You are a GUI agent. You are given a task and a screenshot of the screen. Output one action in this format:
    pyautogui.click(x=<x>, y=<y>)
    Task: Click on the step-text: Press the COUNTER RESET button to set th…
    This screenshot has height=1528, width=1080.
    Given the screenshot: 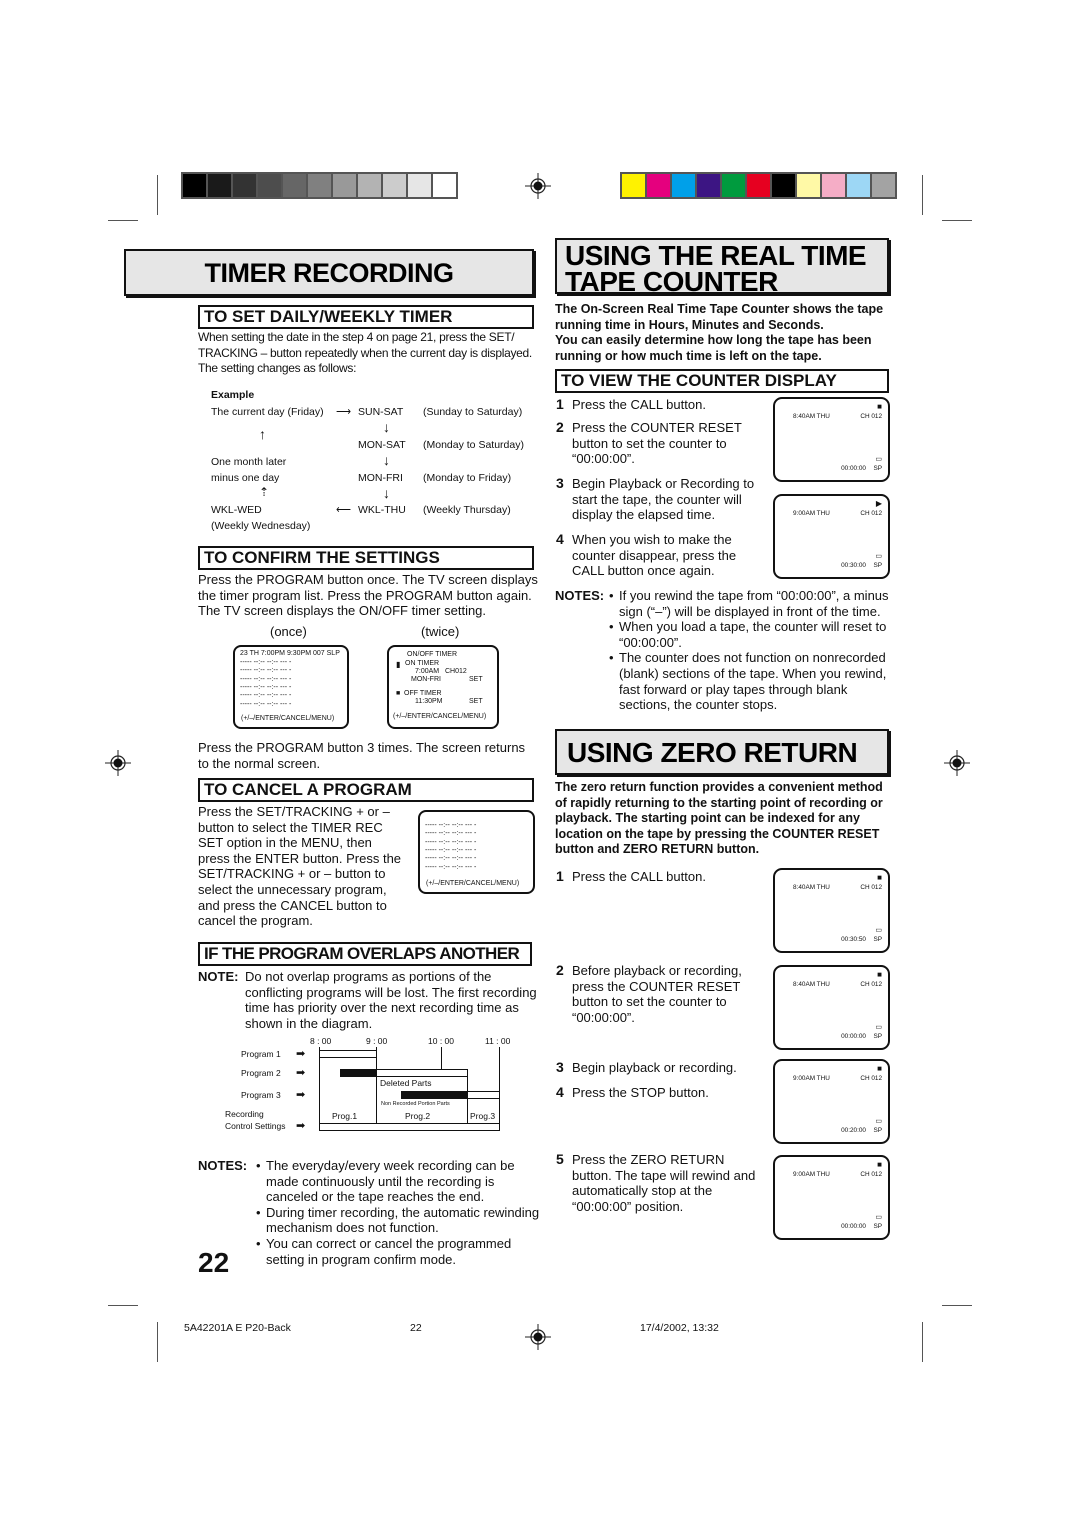 What is the action you would take?
    pyautogui.click(x=657, y=443)
    